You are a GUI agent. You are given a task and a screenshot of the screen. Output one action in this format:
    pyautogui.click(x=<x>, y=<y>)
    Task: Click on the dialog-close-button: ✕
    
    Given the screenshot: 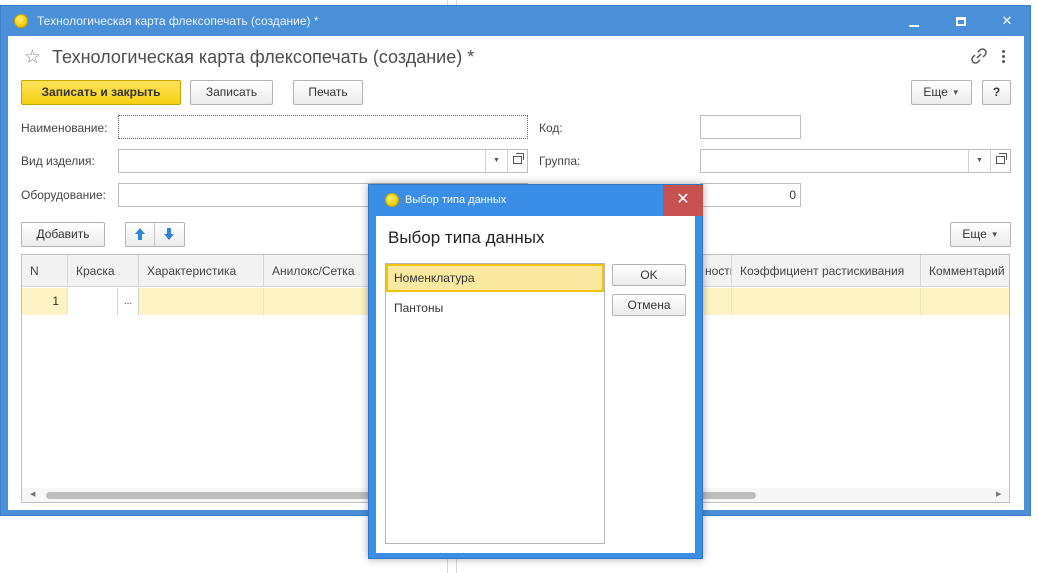 What is the action you would take?
    pyautogui.click(x=683, y=200)
    